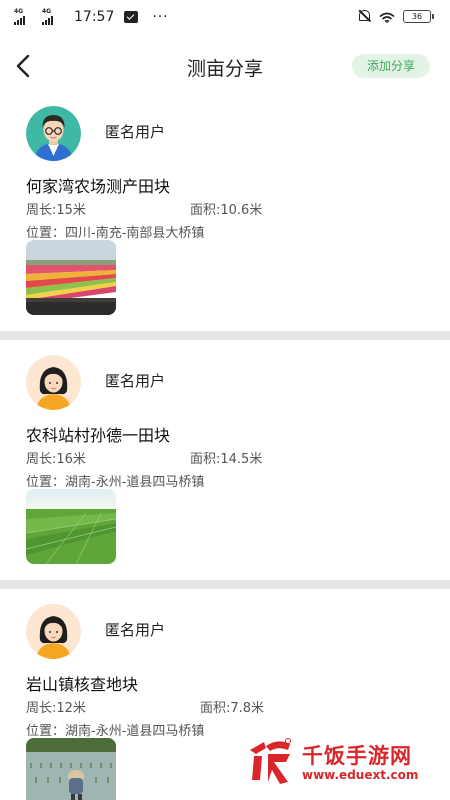  I want to click on battery-icon: 36, so click(418, 16).